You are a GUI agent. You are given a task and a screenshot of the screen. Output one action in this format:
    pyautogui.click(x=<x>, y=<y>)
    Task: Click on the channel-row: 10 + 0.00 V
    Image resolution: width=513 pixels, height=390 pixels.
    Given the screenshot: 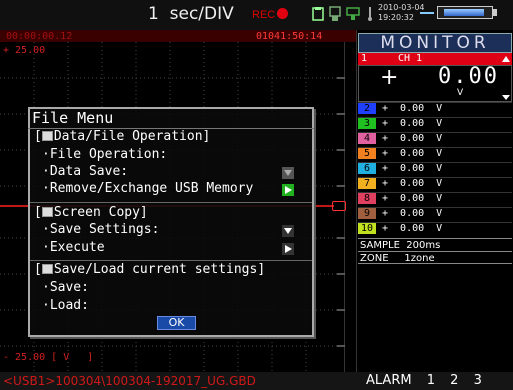 What is the action you would take?
    pyautogui.click(x=435, y=228)
    